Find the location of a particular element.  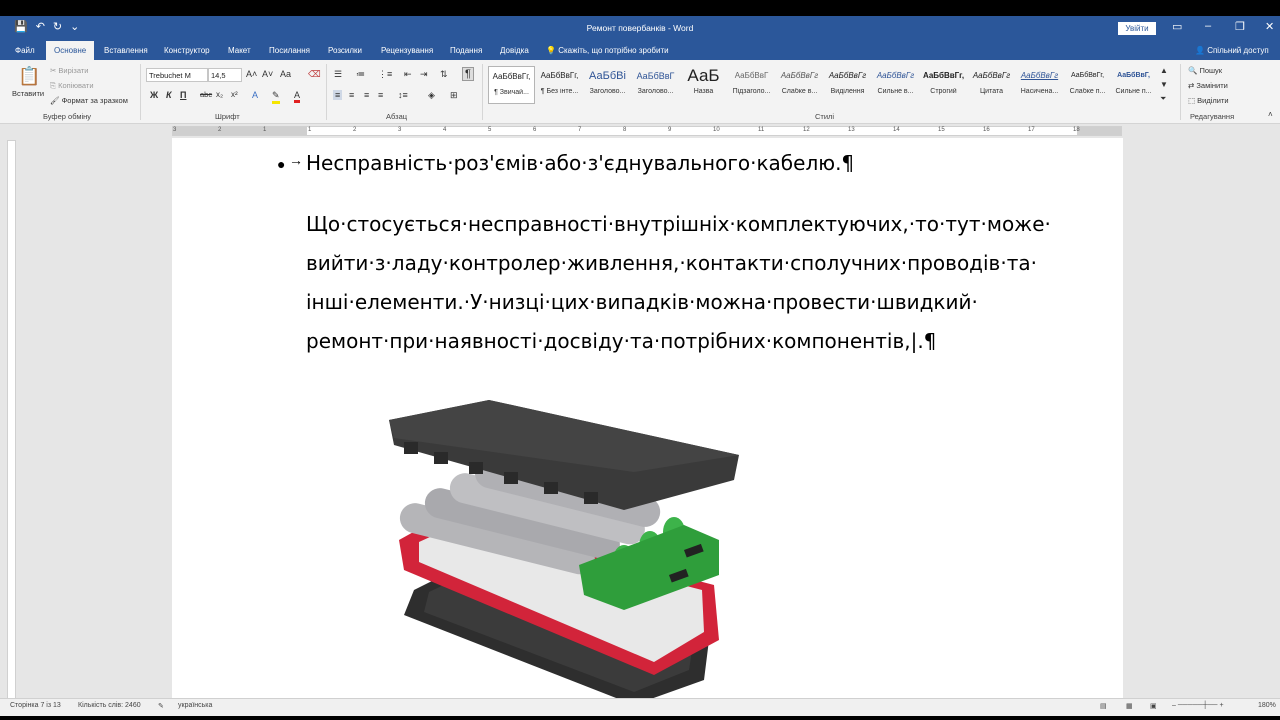

vertical-ruler is located at coordinates (11, 420).